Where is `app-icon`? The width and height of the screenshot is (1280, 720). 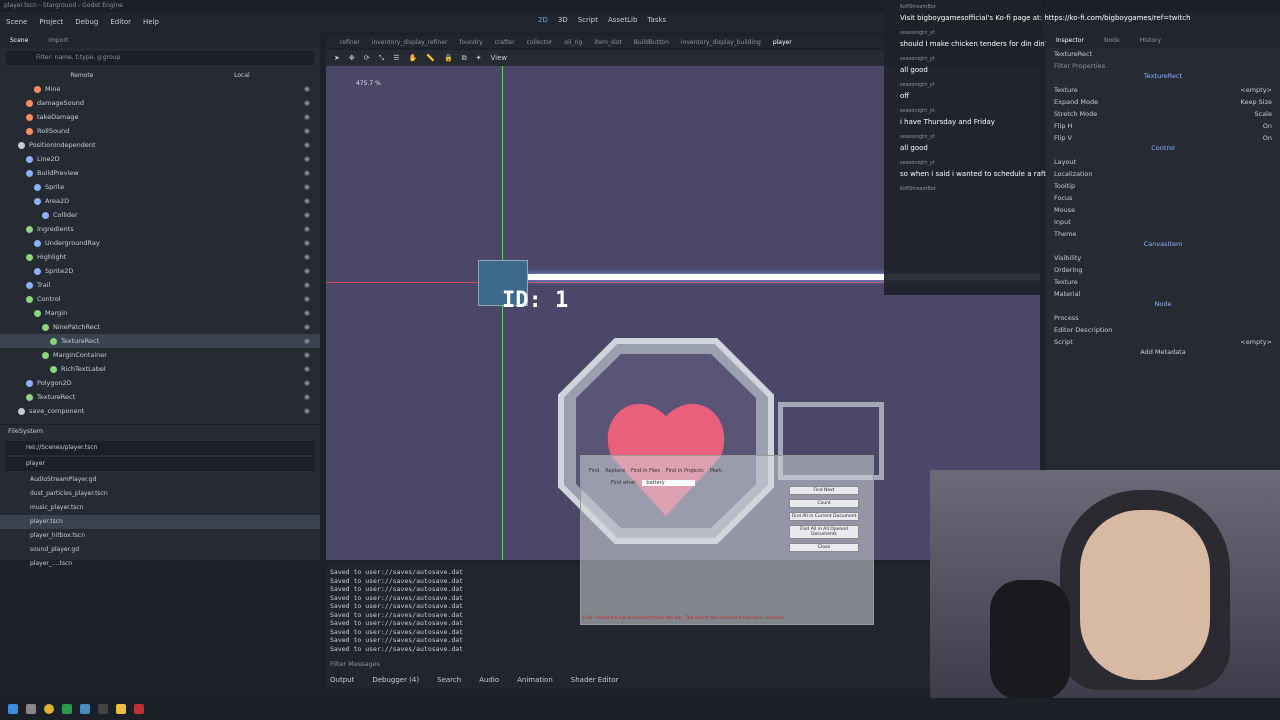
app-icon is located at coordinates (139, 709).